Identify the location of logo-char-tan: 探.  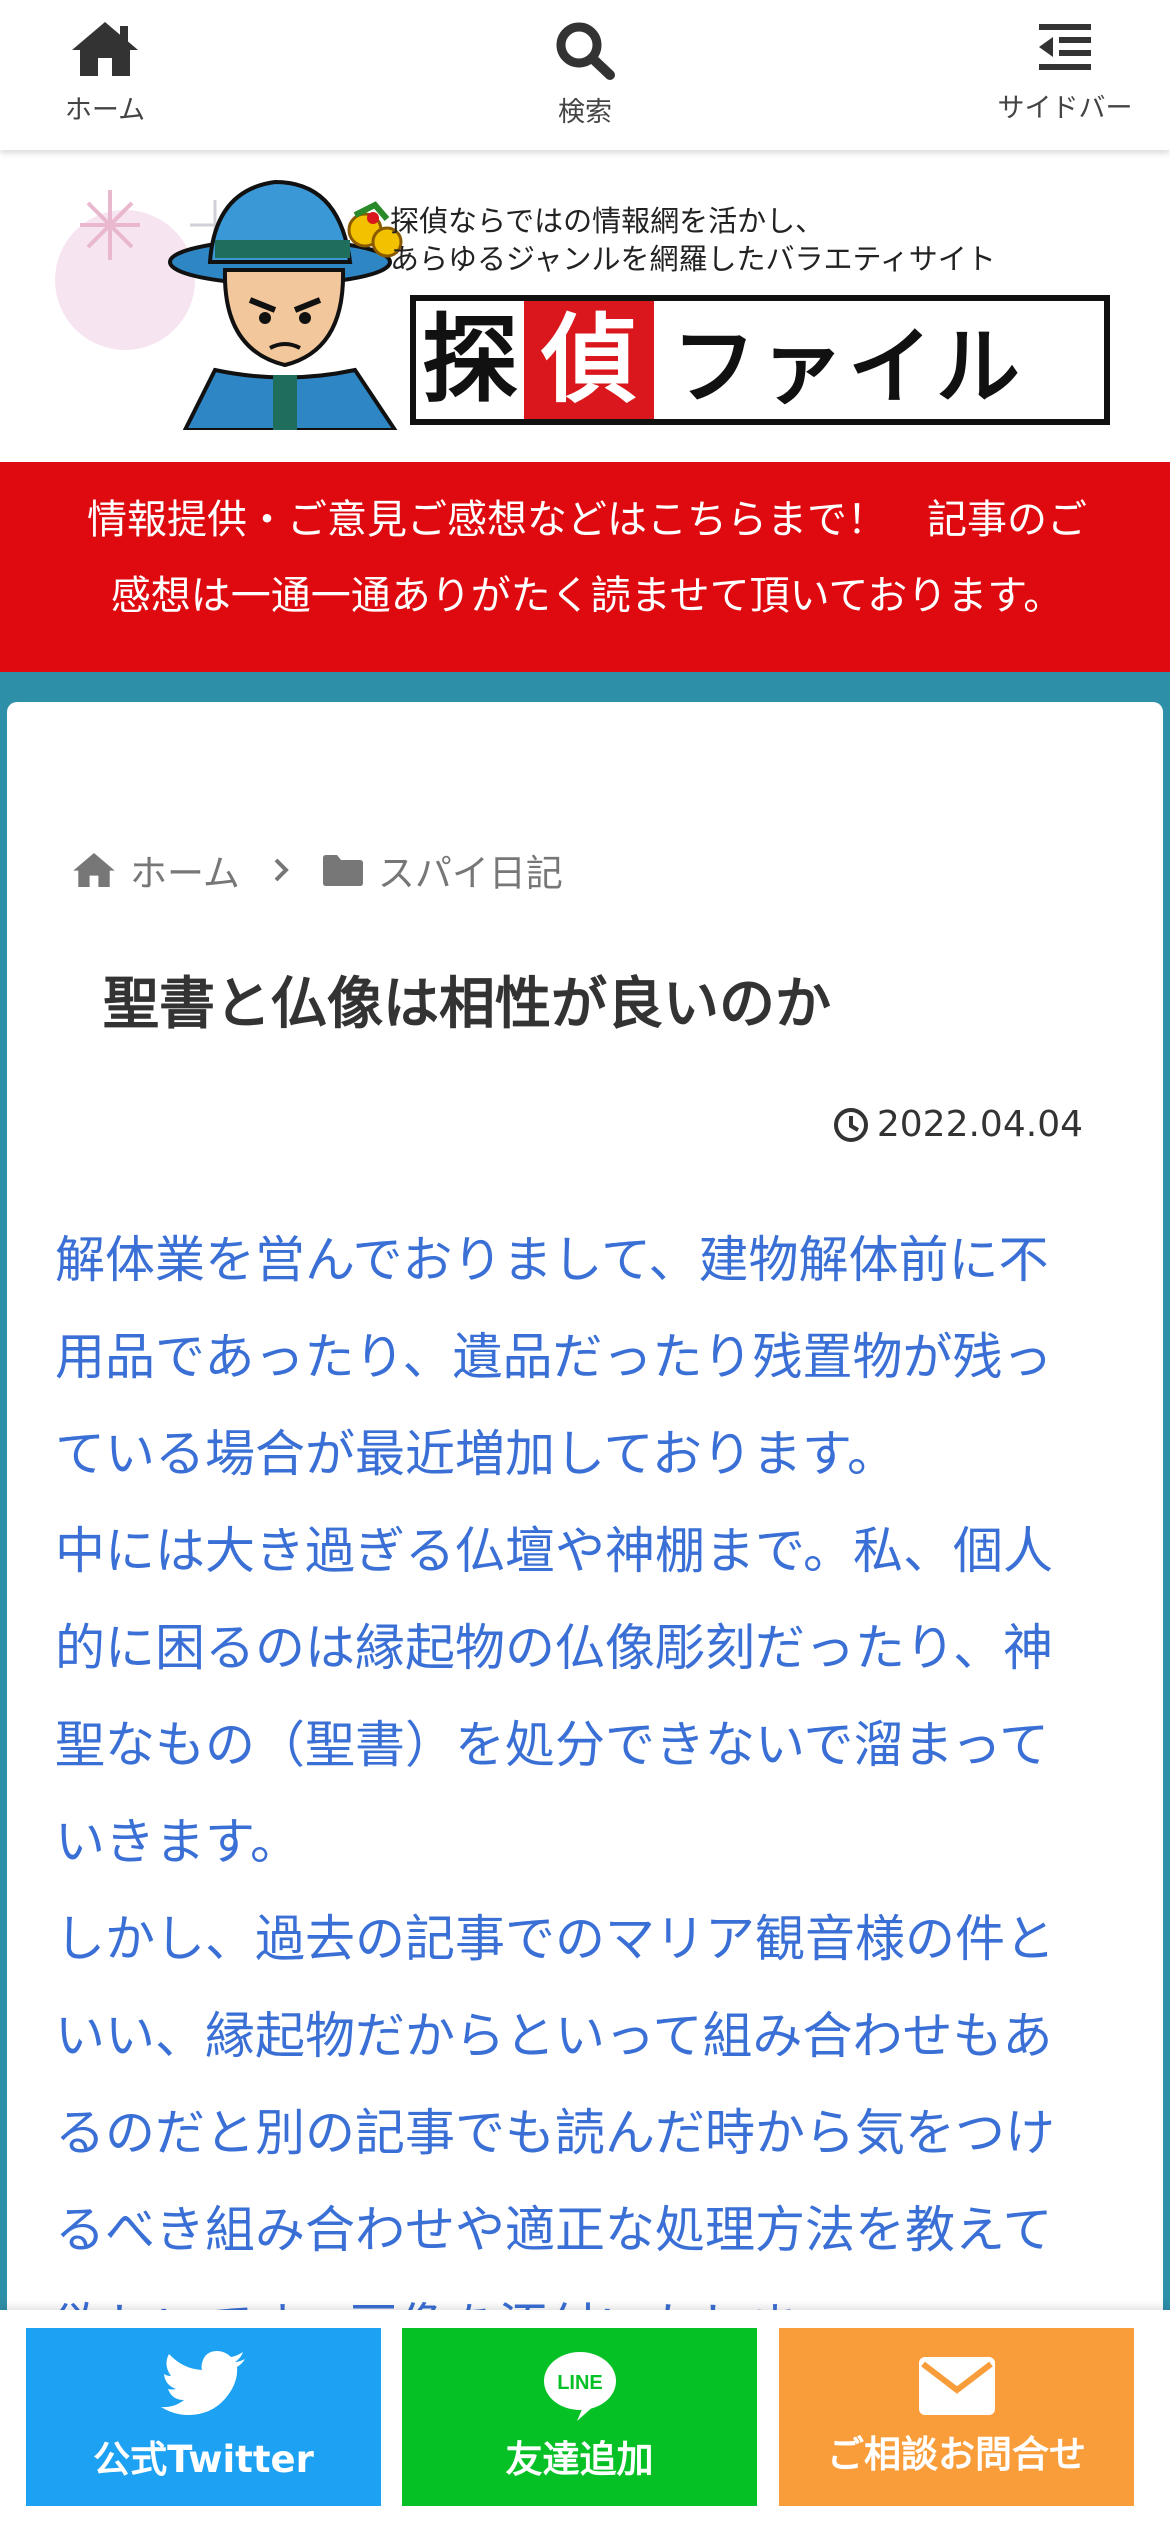
(470, 359).